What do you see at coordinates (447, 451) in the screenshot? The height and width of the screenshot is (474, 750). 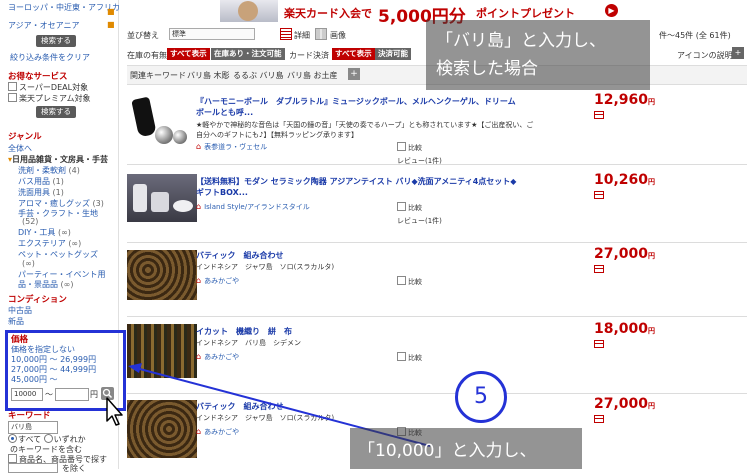 I see `callout-bottom-line1: 「10,000」と入力し、` at bounding box center [447, 451].